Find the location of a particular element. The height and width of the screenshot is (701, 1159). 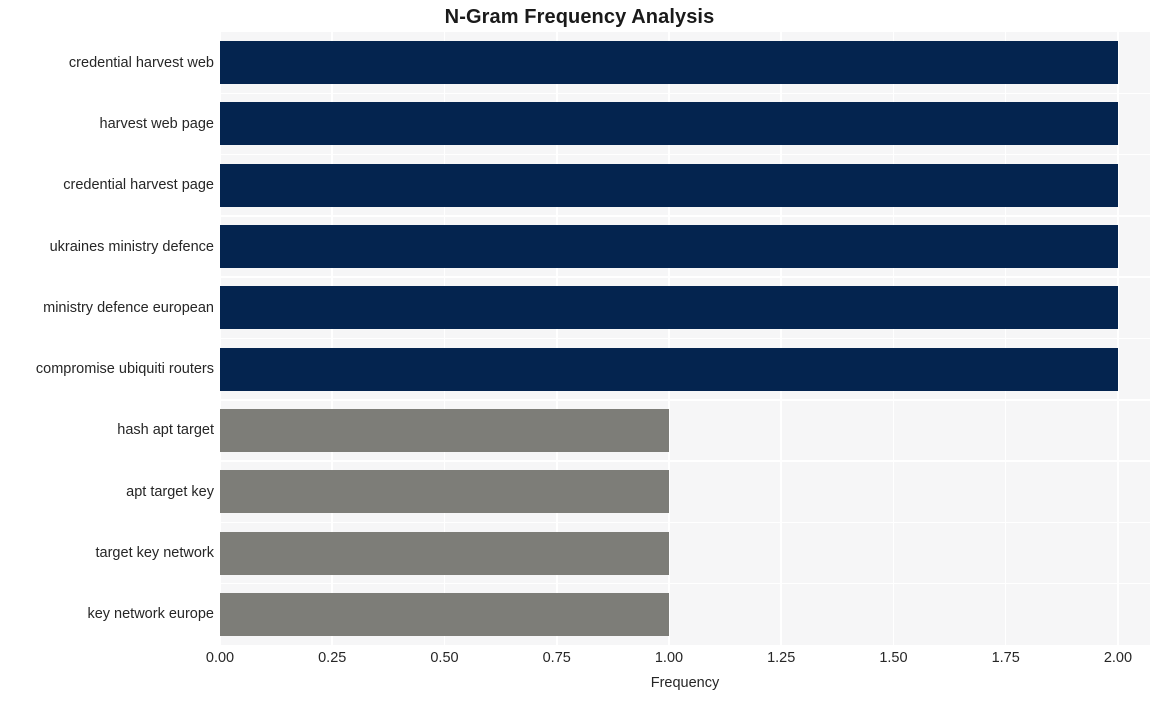

chart-title: N-Gram Frequency Analysis is located at coordinates (579, 17).